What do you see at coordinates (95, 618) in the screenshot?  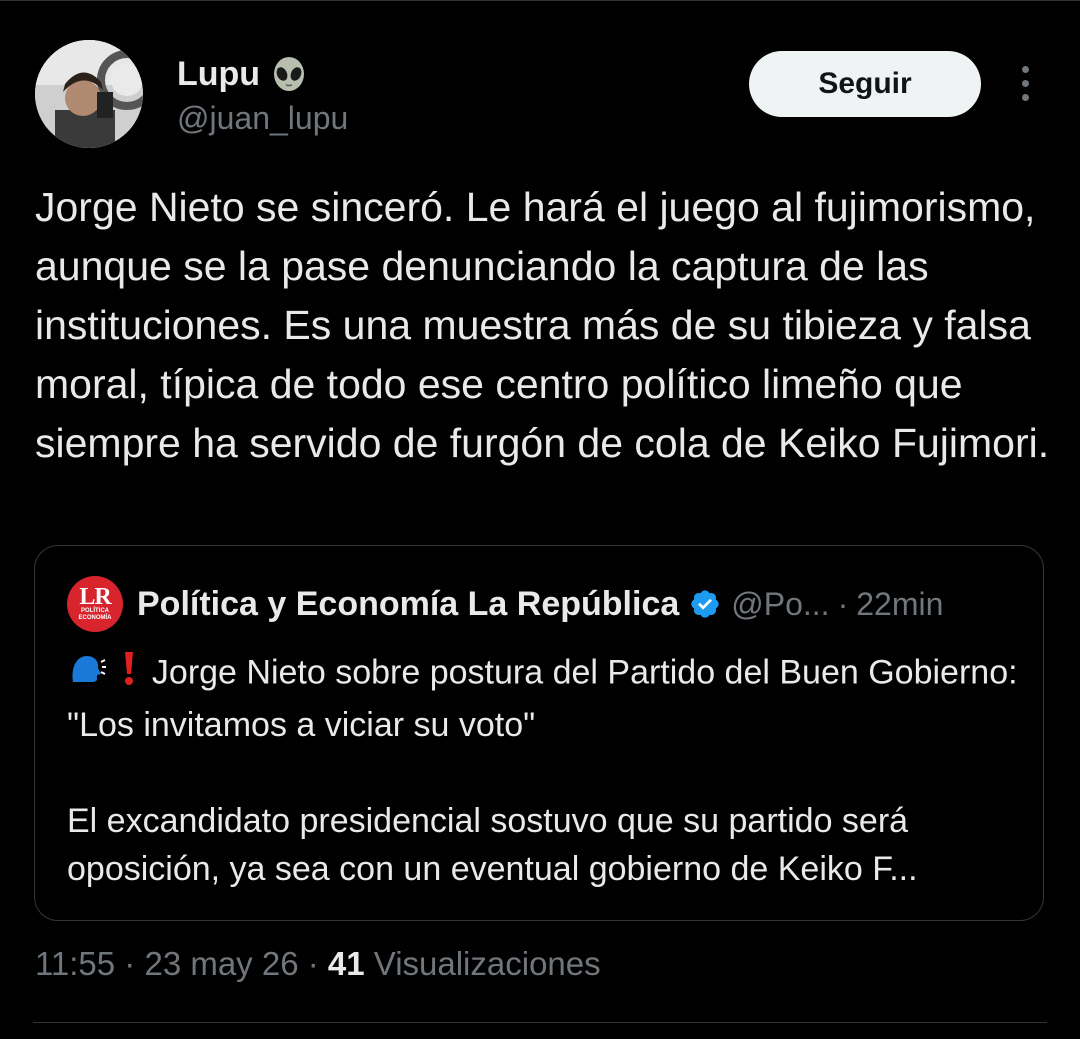 I see `logo-subtitle-2: ECONOMÍA` at bounding box center [95, 618].